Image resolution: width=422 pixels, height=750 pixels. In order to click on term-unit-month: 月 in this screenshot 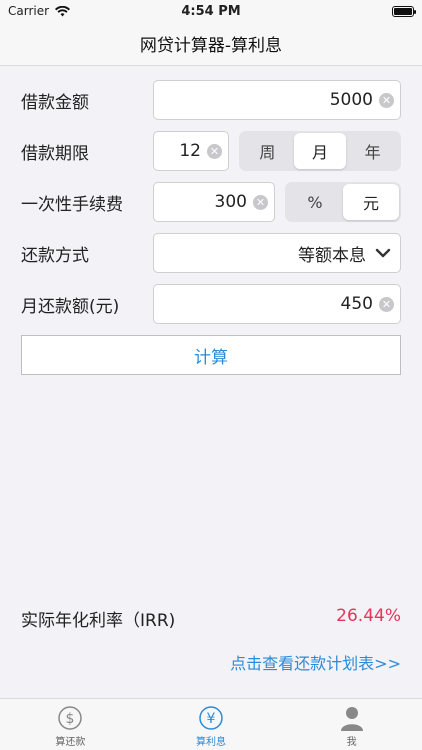, I will do `click(320, 151)`.